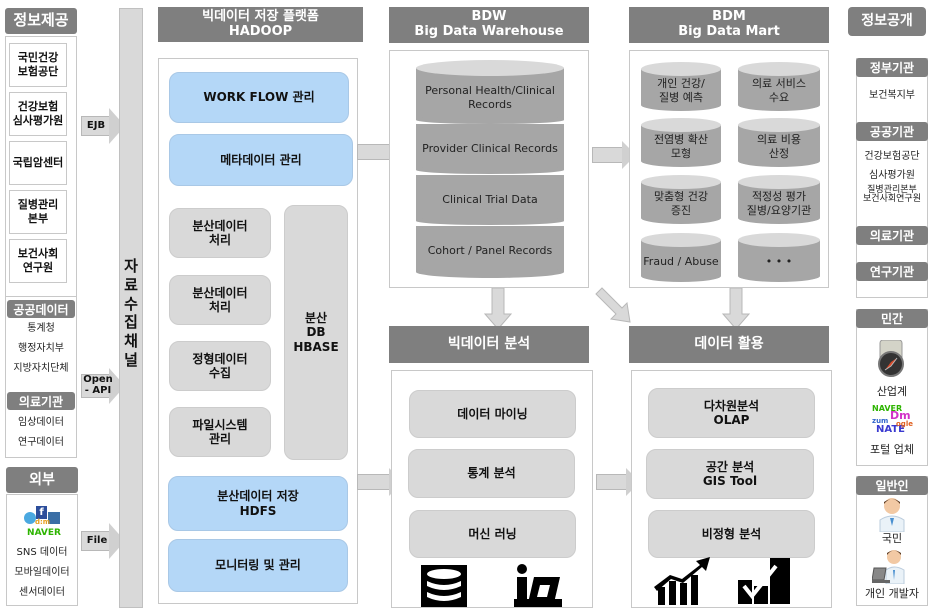 The width and height of the screenshot is (933, 611). Describe the element at coordinates (681, 210) in the screenshot. I see `label-line: 증진` at that location.